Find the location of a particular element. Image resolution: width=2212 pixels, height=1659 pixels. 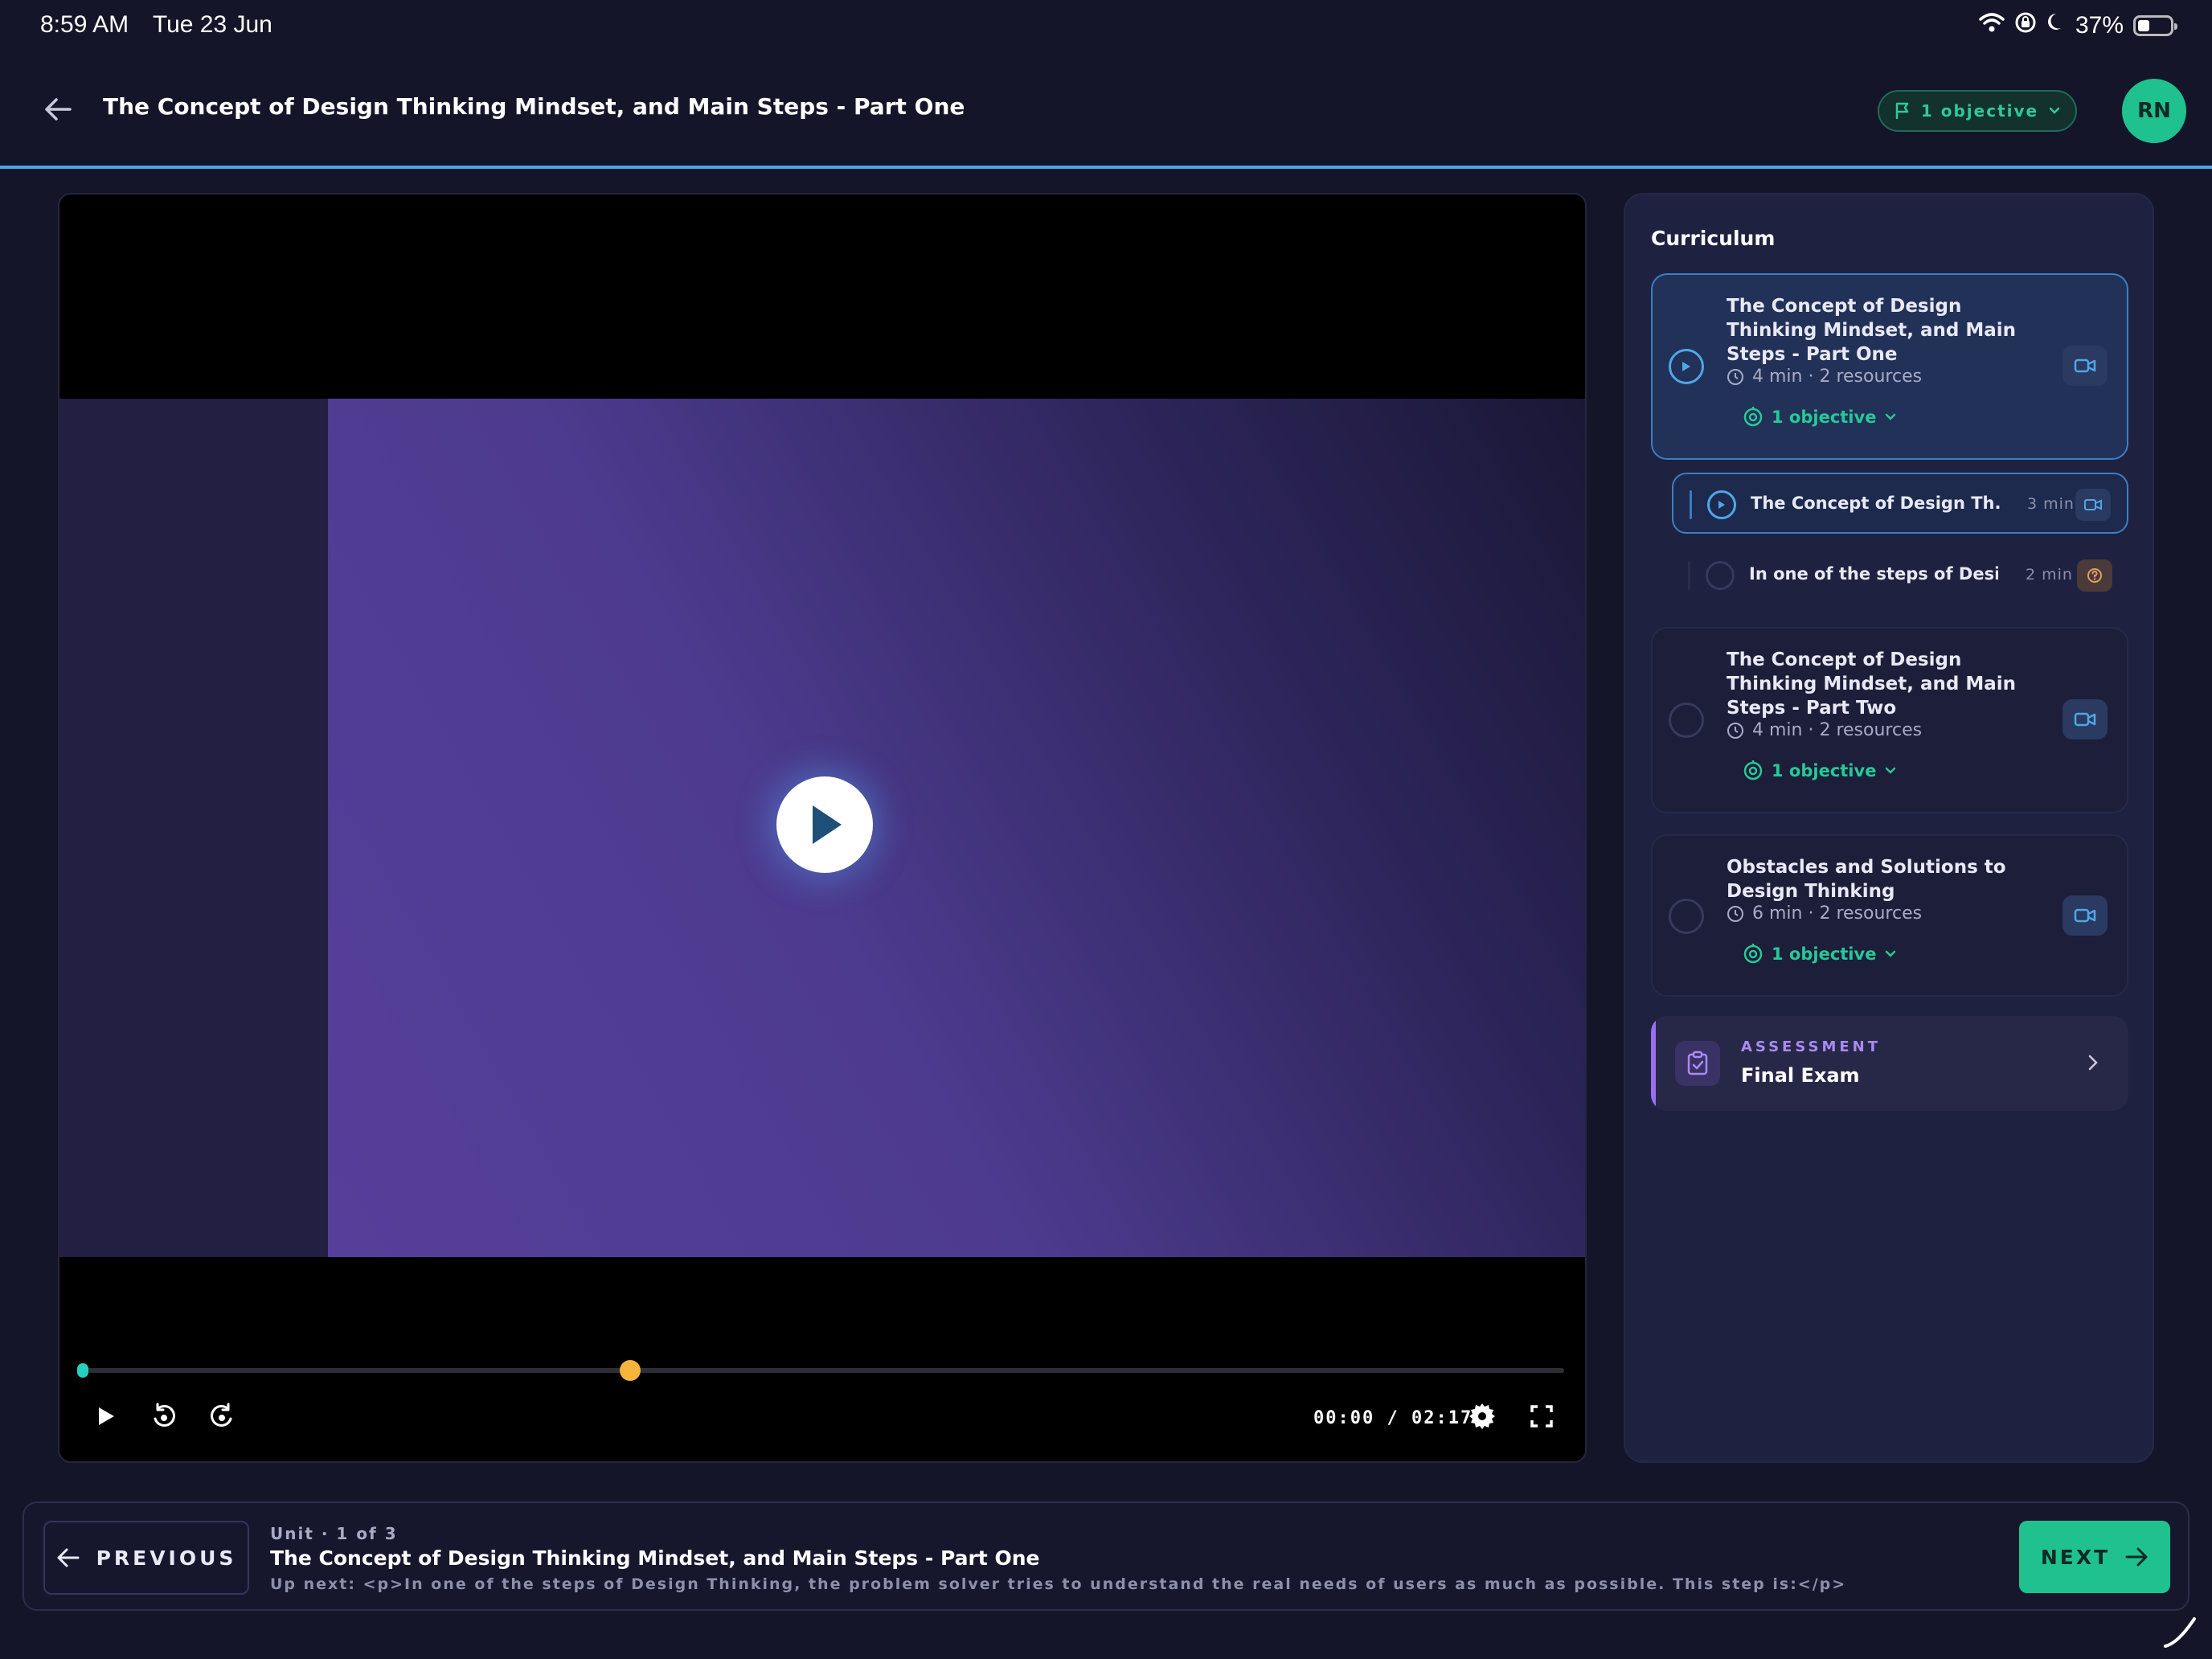

lesson-status-empty is located at coordinates (1686, 720).